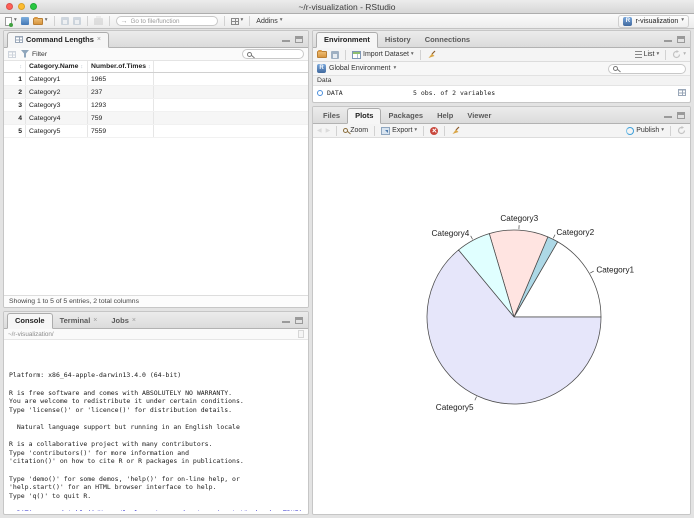 The height and width of the screenshot is (518, 694). I want to click on column-header-category-name: Category.Name ↕, so click(57, 66).